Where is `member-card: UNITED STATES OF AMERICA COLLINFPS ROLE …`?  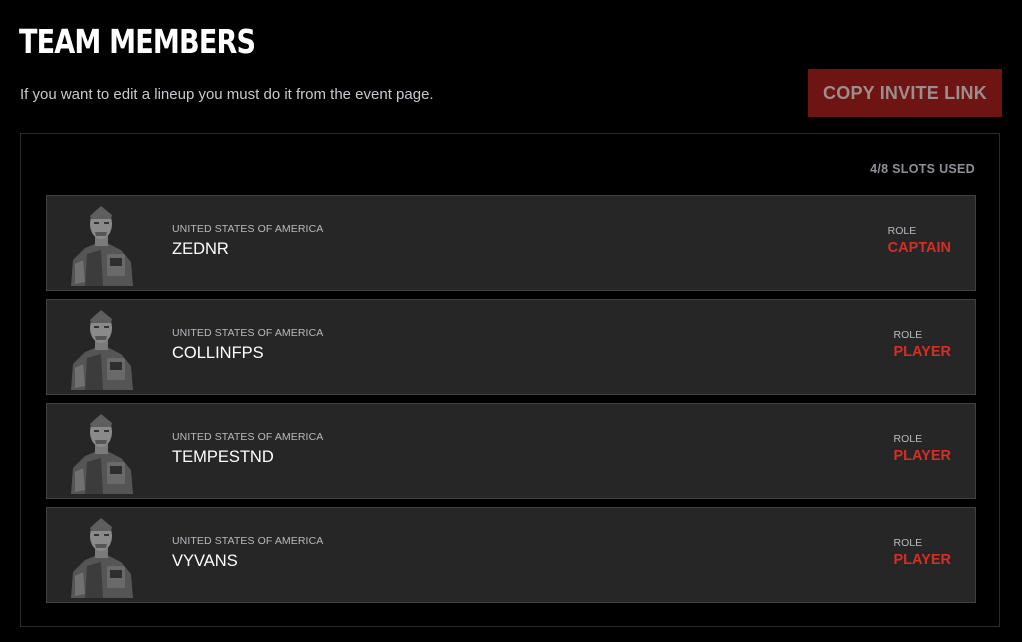
member-card: UNITED STATES OF AMERICA COLLINFPS ROLE … is located at coordinates (511, 347).